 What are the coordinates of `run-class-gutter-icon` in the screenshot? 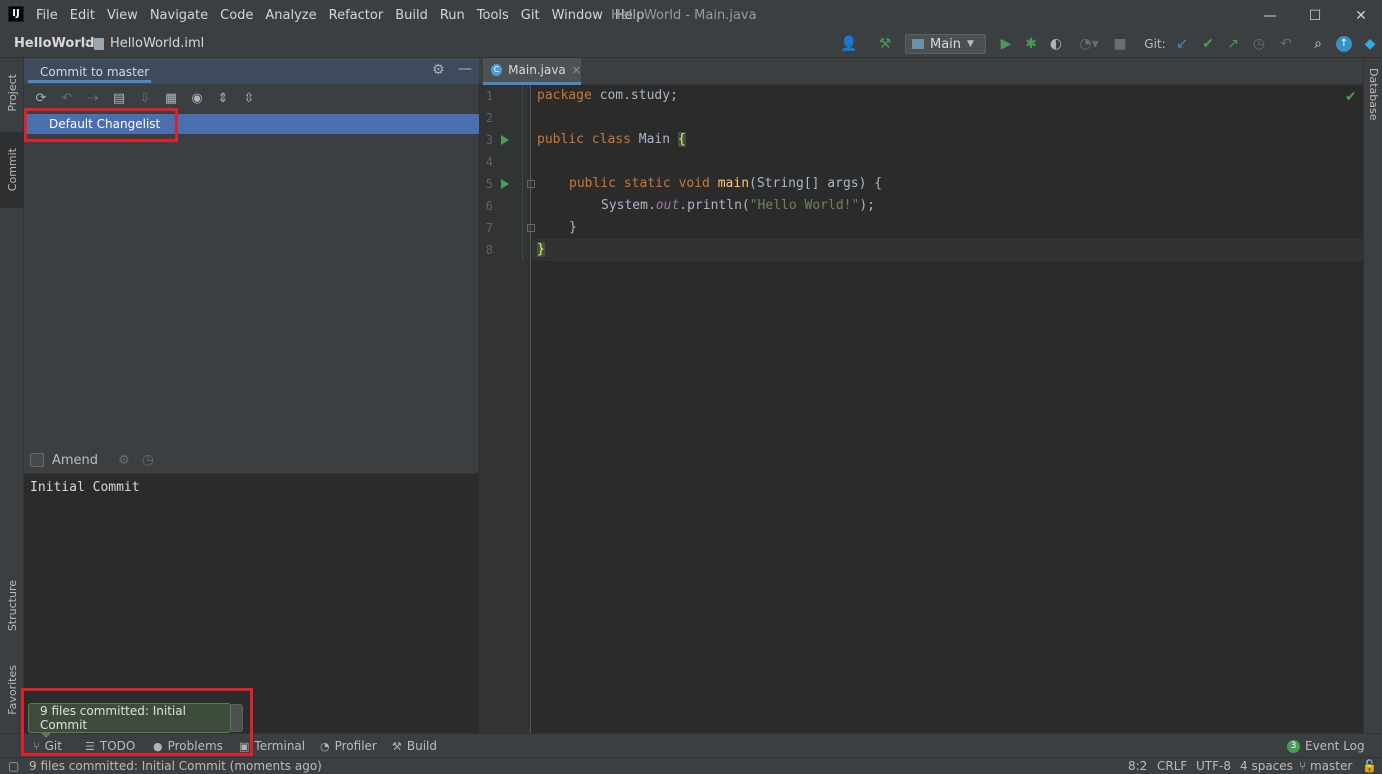 It's located at (505, 140).